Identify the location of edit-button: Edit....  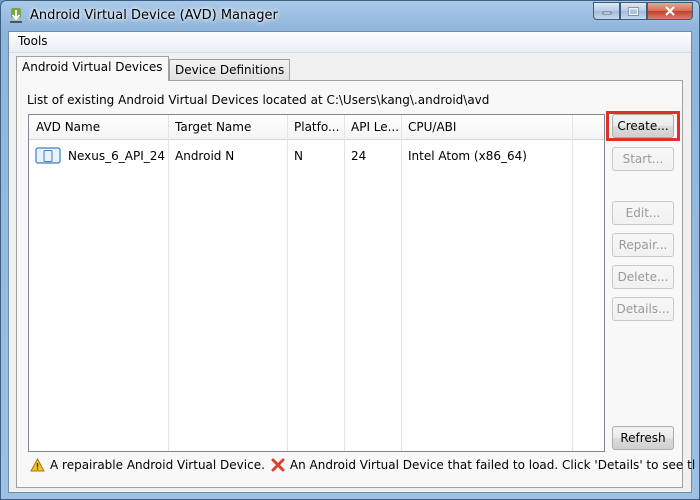
(643, 213).